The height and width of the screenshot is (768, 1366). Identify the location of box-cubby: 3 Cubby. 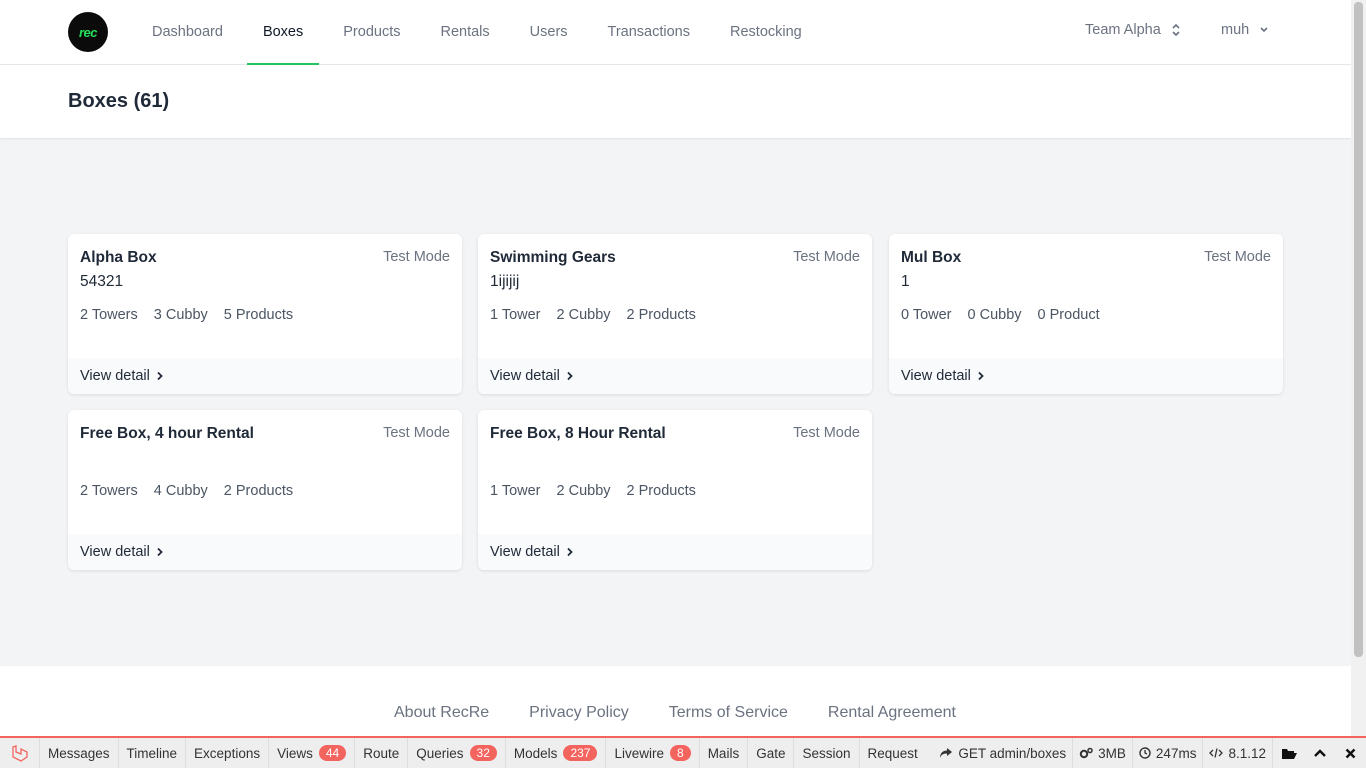
(180, 315).